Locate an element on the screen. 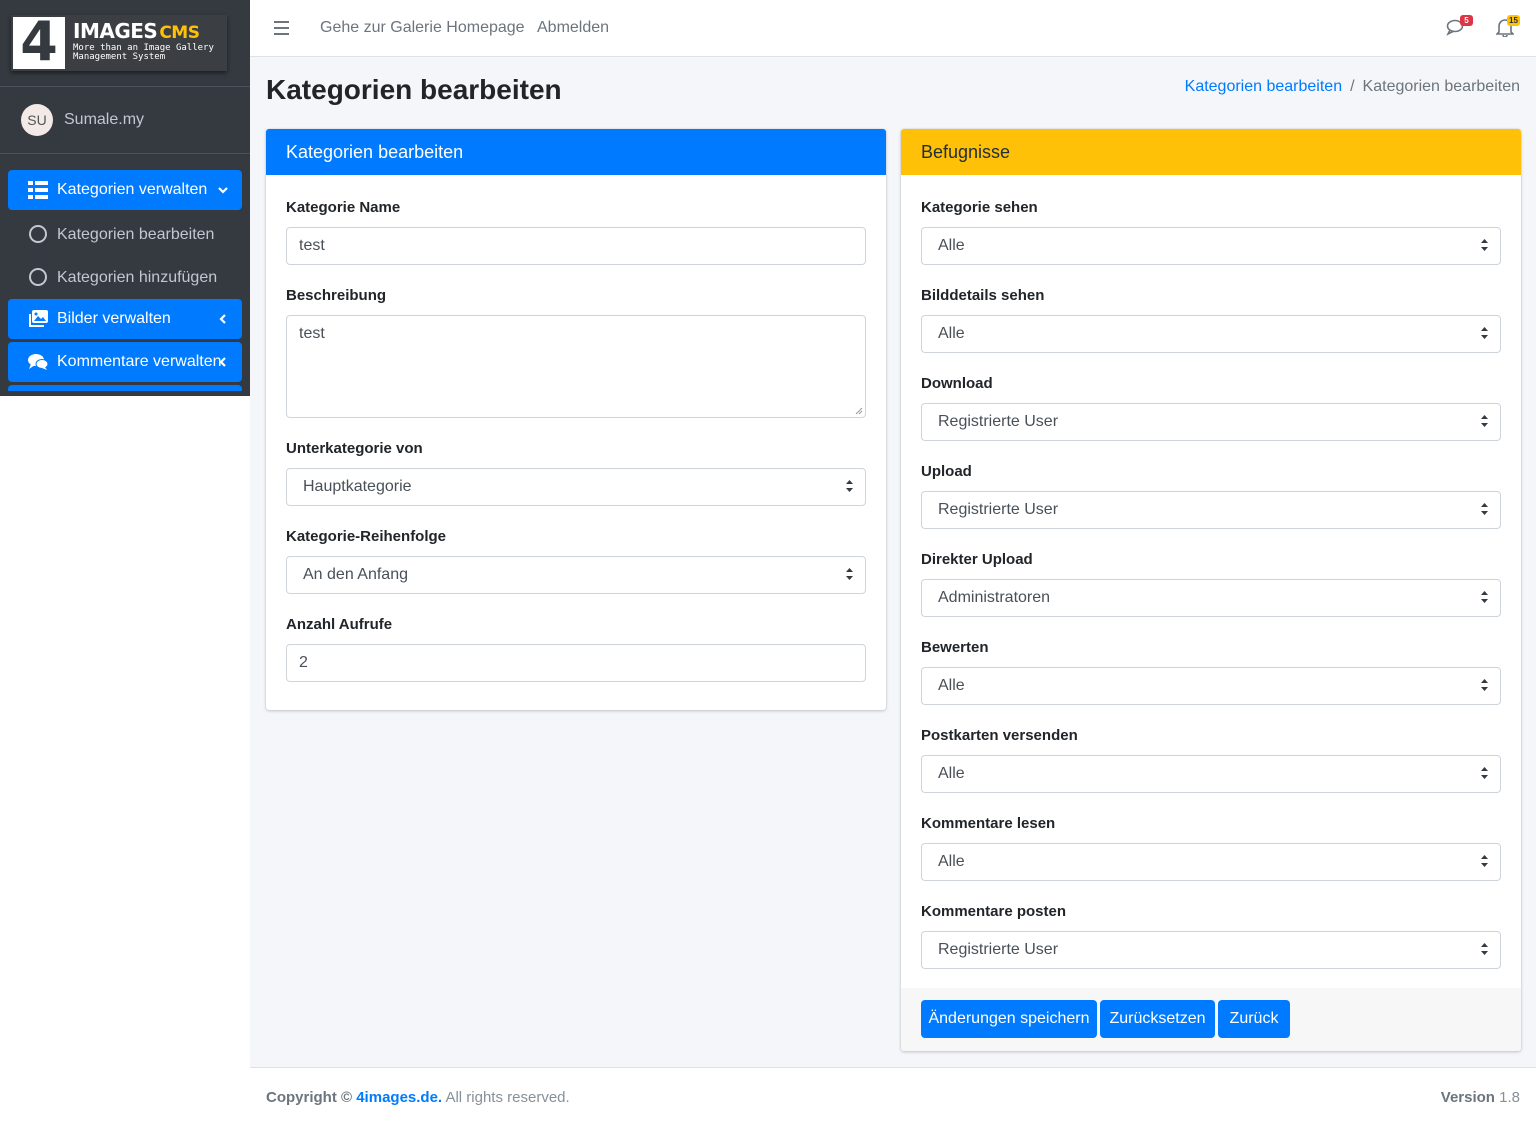 The image size is (1536, 1124). sidebar-item-kategorien-bearbeiten: Kategorien bearbeiten is located at coordinates (125, 234).